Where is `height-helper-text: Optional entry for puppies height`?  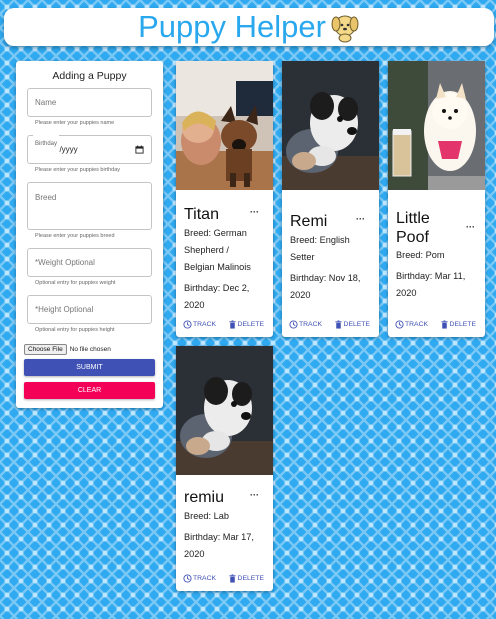 height-helper-text: Optional entry for puppies height is located at coordinates (75, 330).